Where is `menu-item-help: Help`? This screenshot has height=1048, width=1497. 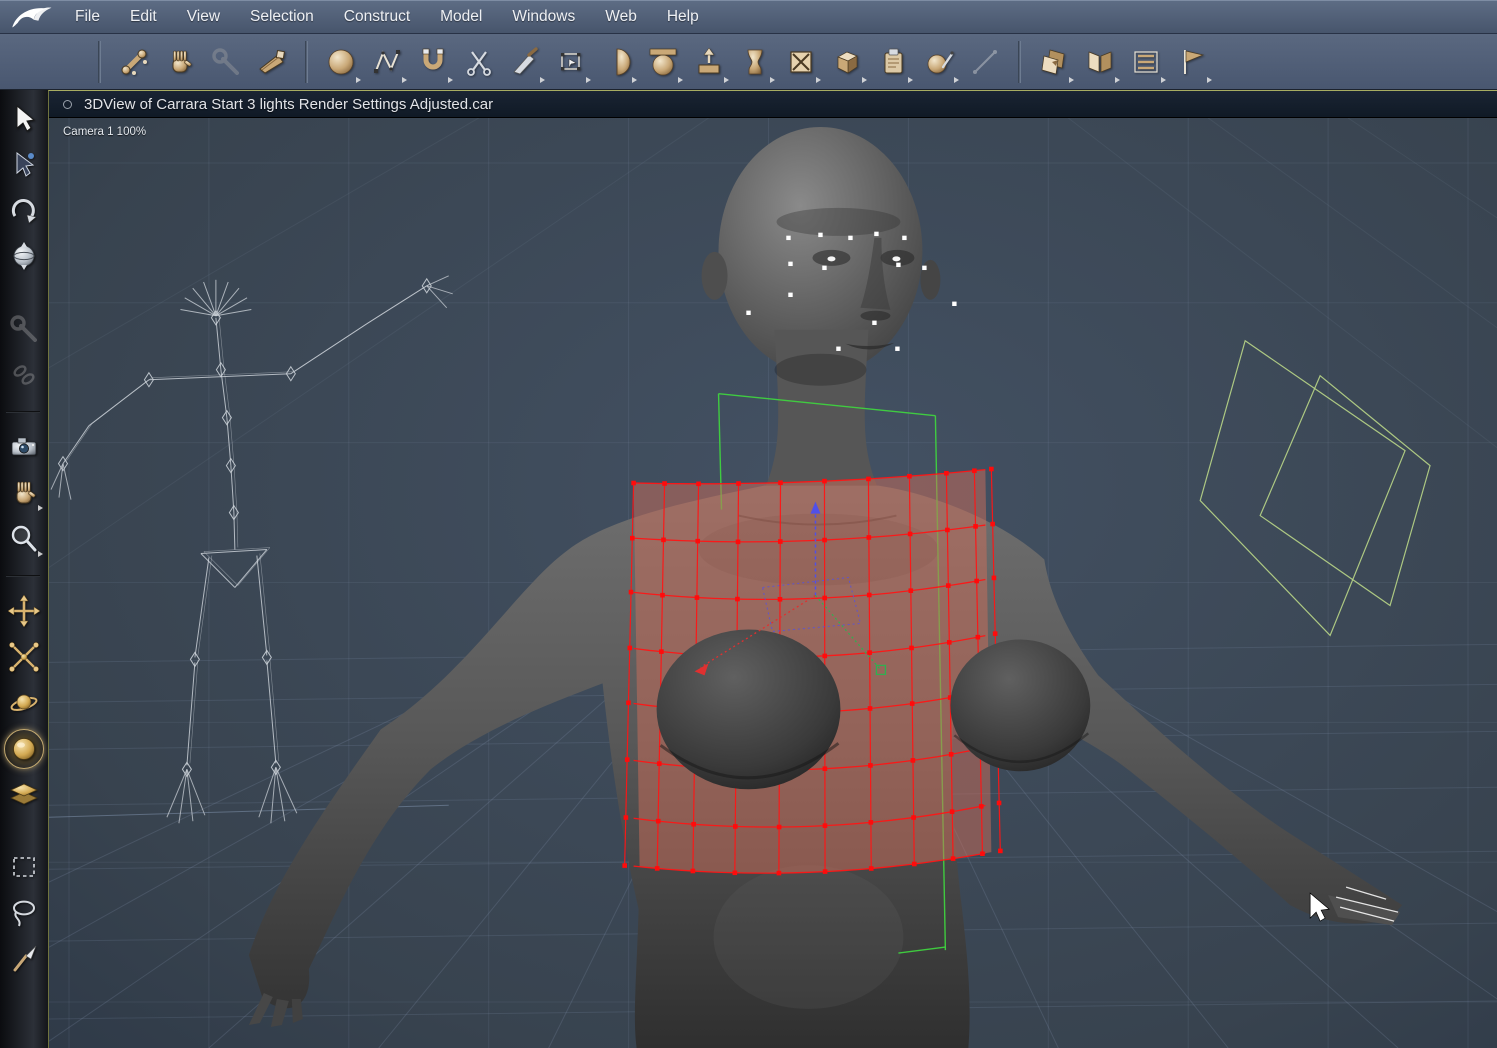 menu-item-help: Help is located at coordinates (683, 17).